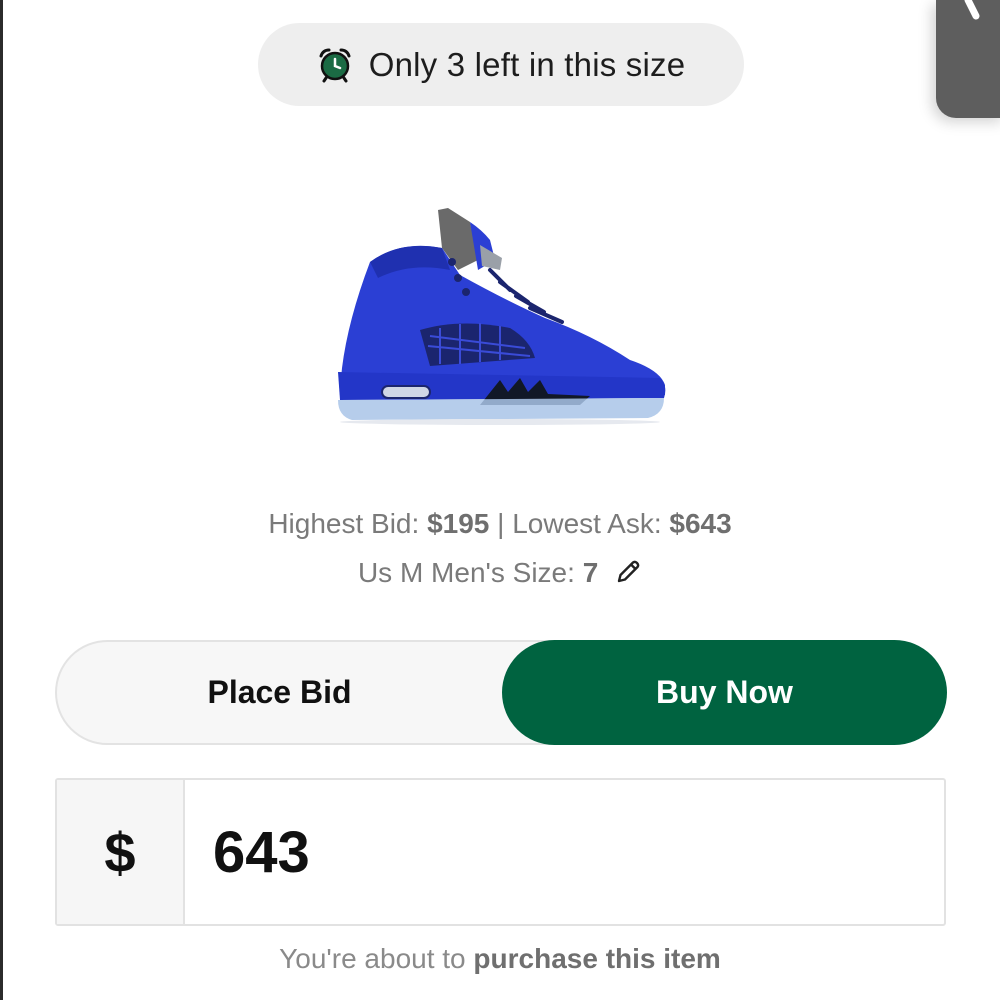 The height and width of the screenshot is (1000, 1000). What do you see at coordinates (590, 572) in the screenshot?
I see `size-value: 7` at bounding box center [590, 572].